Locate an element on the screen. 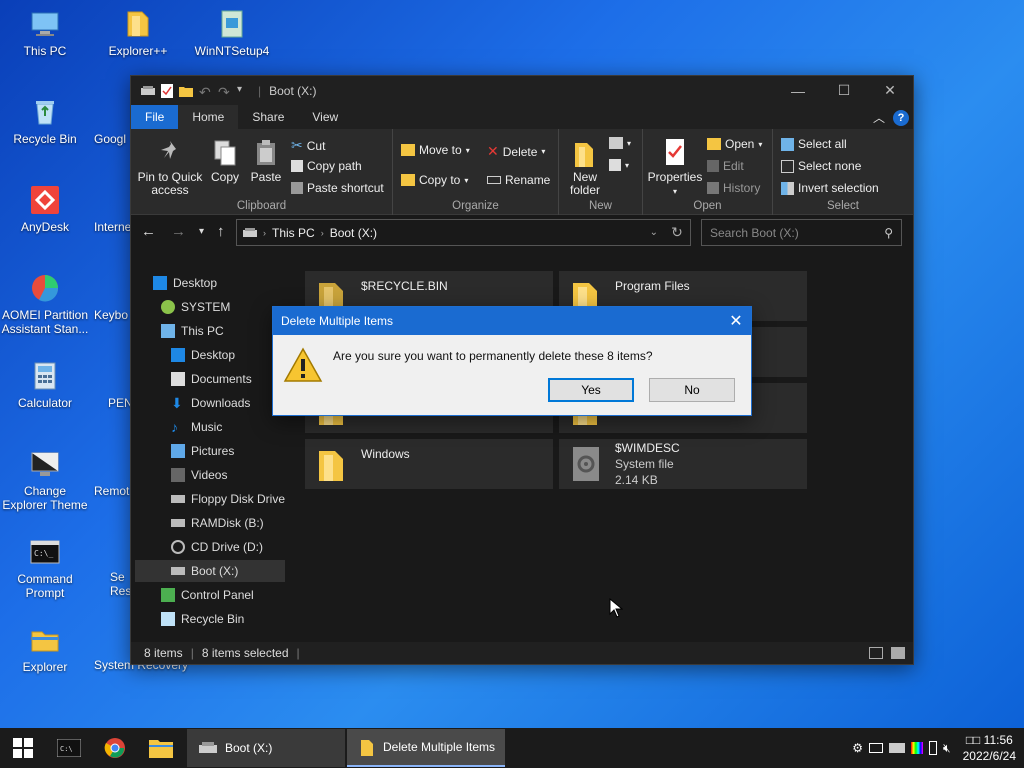 This screenshot has height=768, width=1024. window-title: Boot (X:) is located at coordinates (293, 90).